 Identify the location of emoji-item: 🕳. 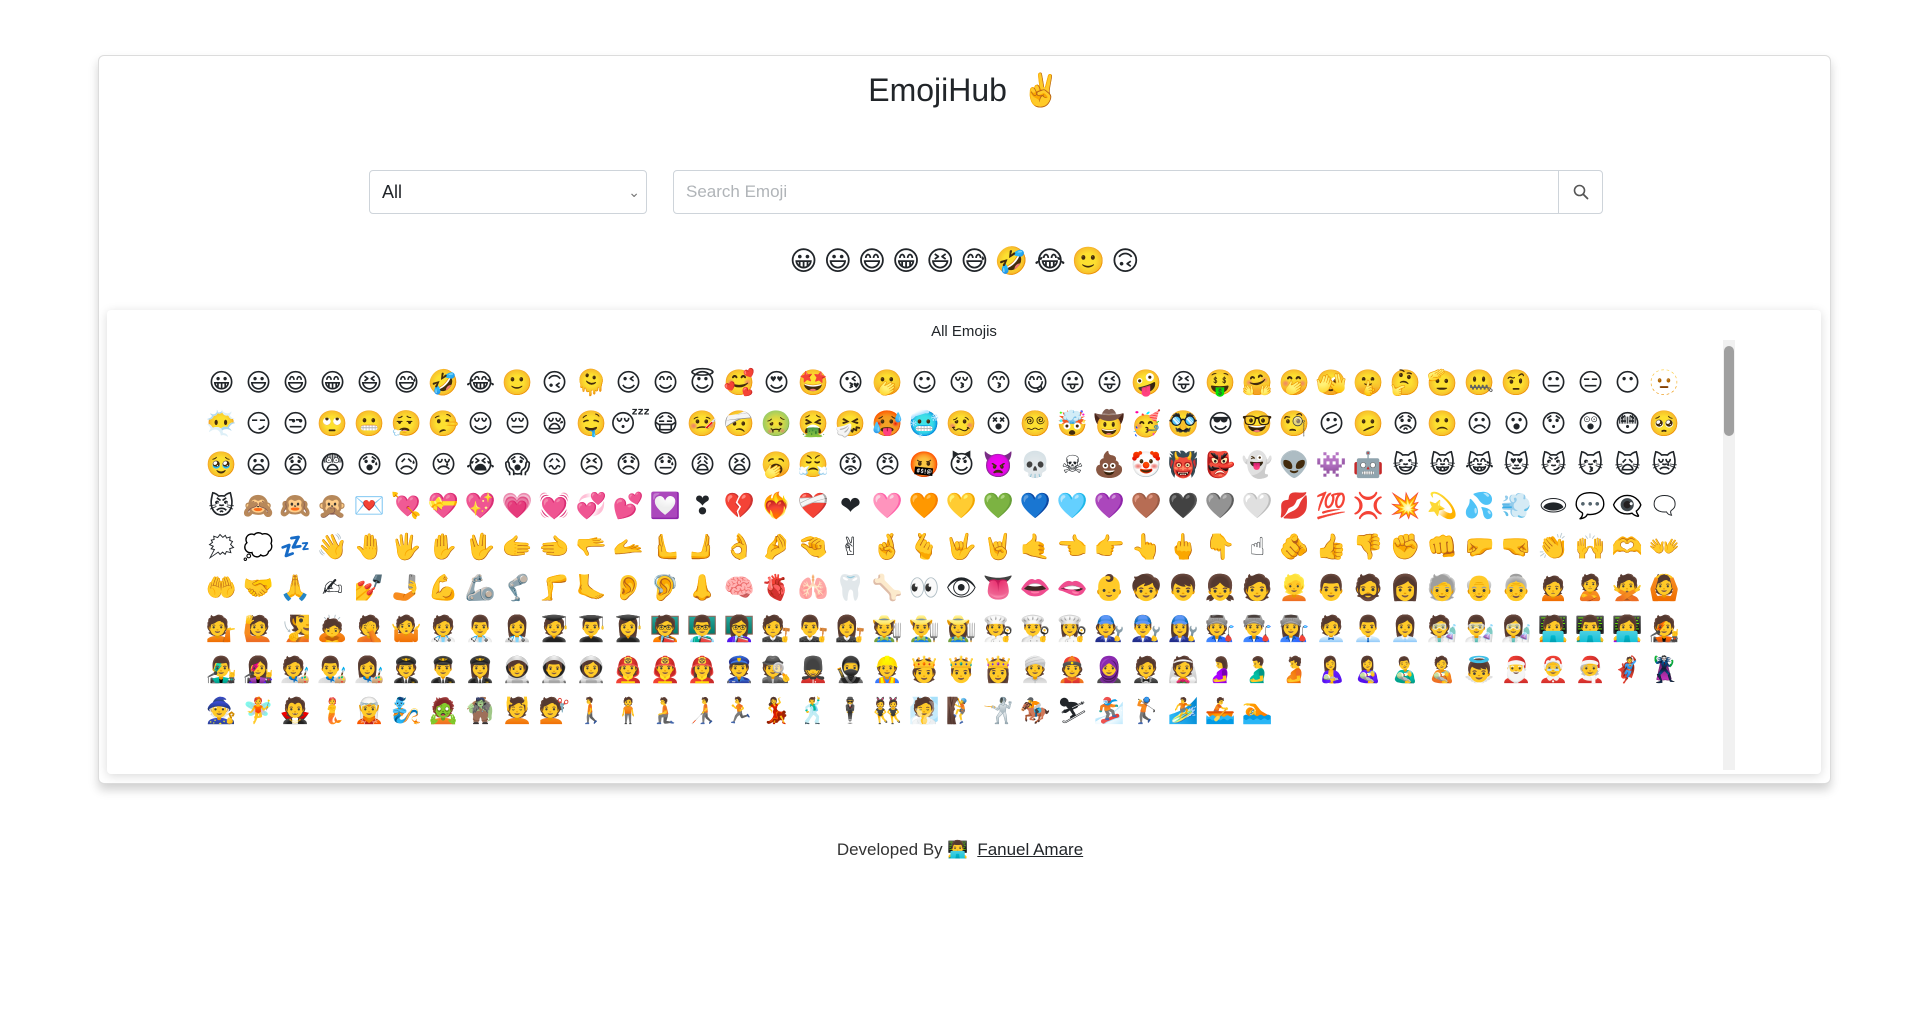
(1553, 505).